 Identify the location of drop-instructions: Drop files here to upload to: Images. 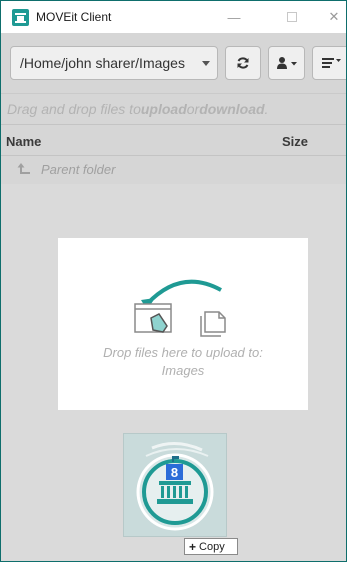
(183, 362).